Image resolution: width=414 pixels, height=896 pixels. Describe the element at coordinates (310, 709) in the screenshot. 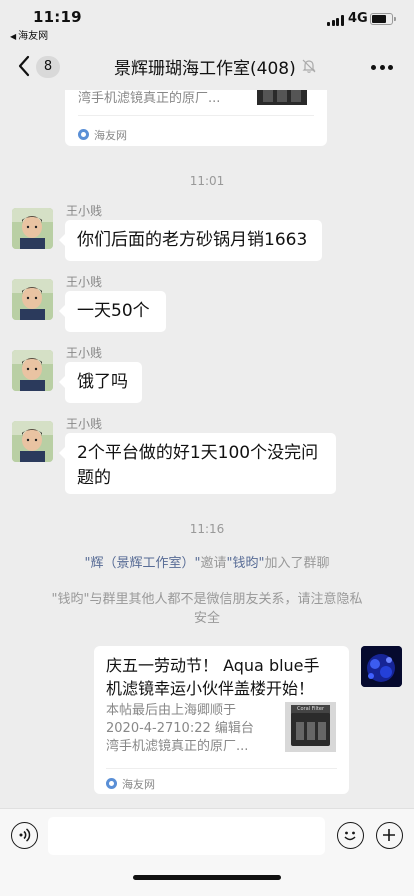

I see `thumbnail-label: Coral Filter` at that location.